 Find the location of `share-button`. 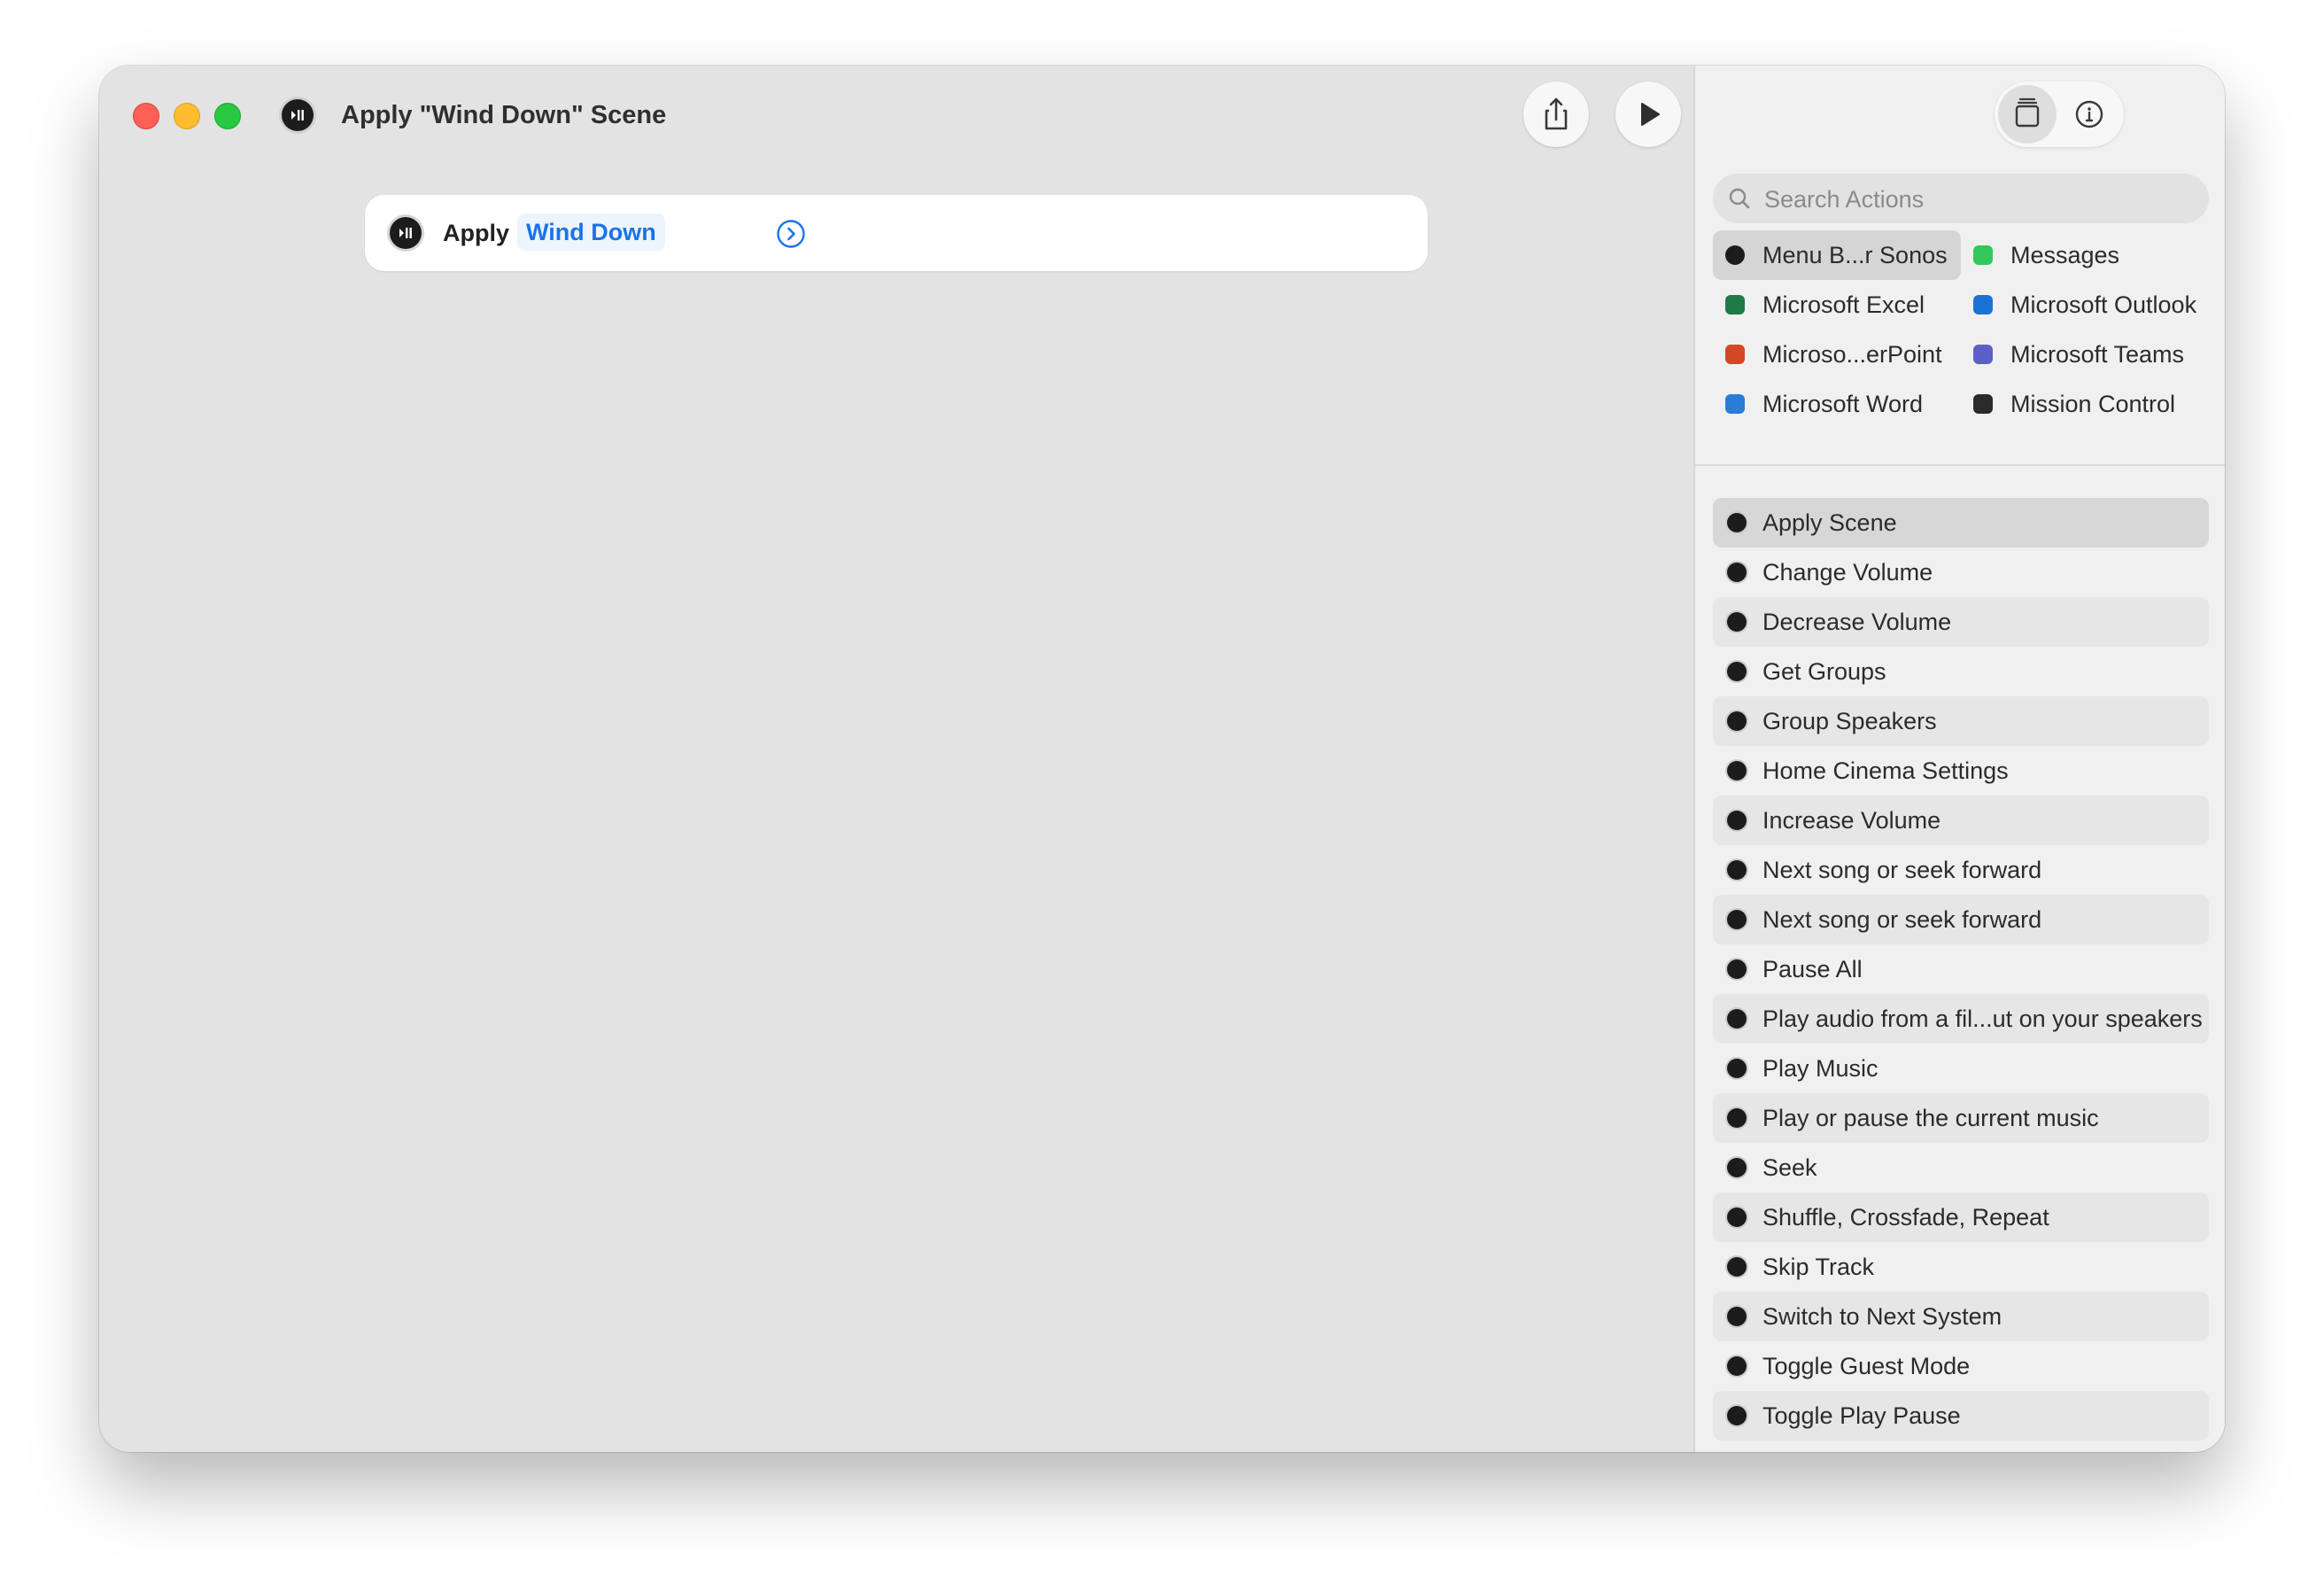

share-button is located at coordinates (1556, 115).